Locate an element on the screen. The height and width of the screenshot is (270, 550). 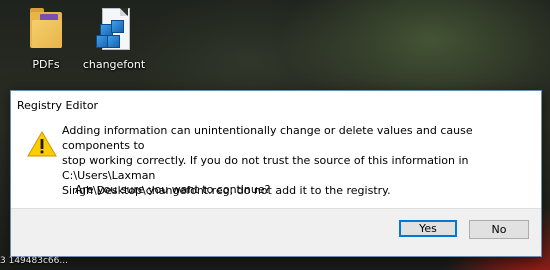
warning-icon is located at coordinates (42, 144).